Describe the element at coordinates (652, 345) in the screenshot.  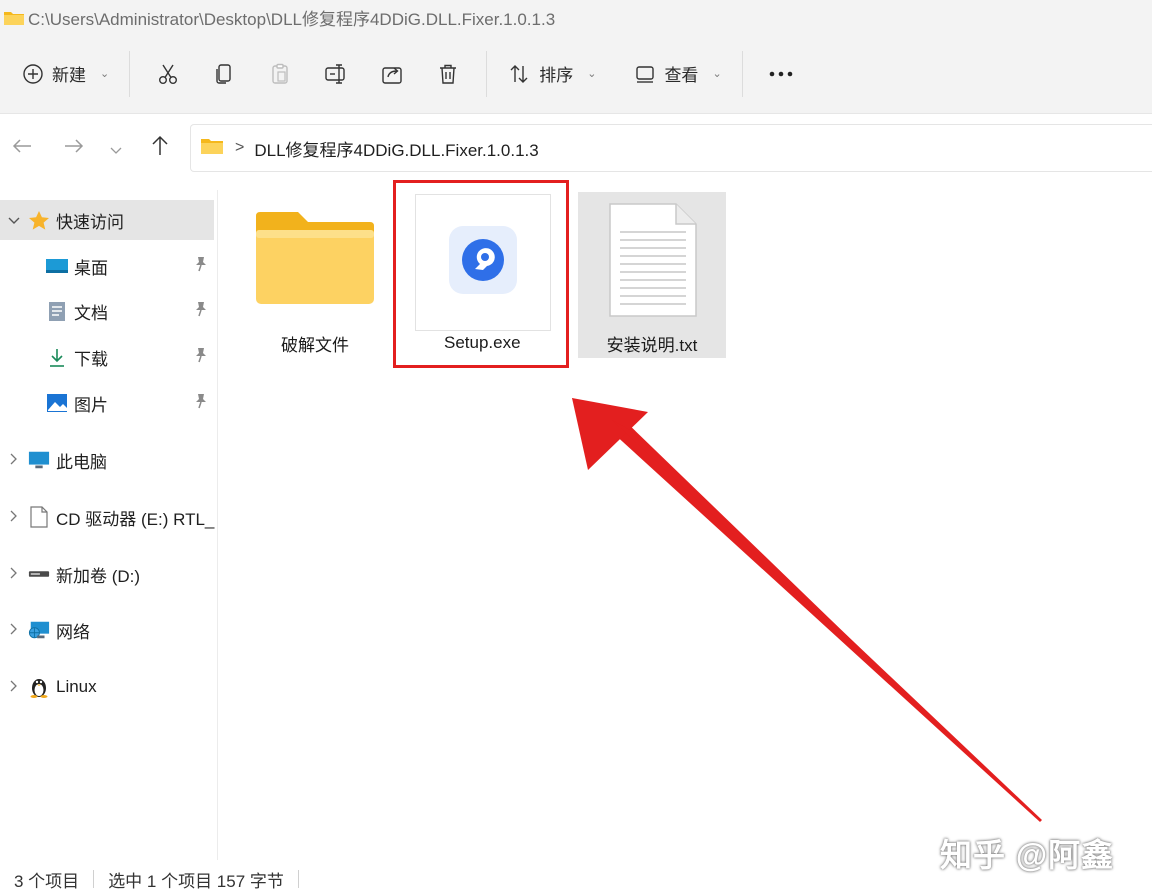
I see `file-name: 安装说明.txt` at that location.